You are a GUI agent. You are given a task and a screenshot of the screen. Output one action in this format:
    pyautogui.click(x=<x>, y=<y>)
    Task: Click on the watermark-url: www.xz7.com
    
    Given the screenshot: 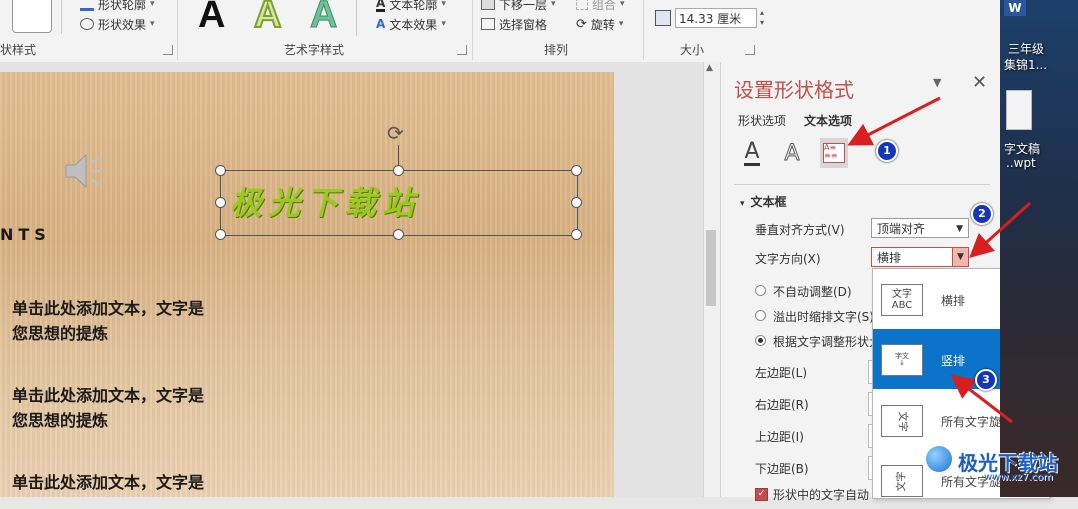 What is the action you would take?
    pyautogui.click(x=1018, y=477)
    